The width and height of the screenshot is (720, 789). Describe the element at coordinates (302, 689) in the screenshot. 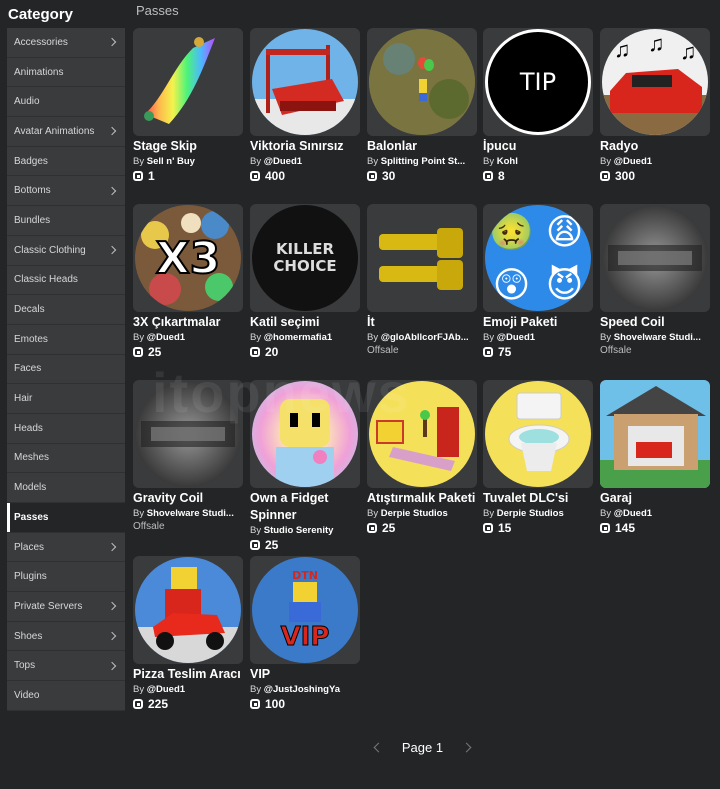

I see `creator-link: @JustJoshingYa` at that location.